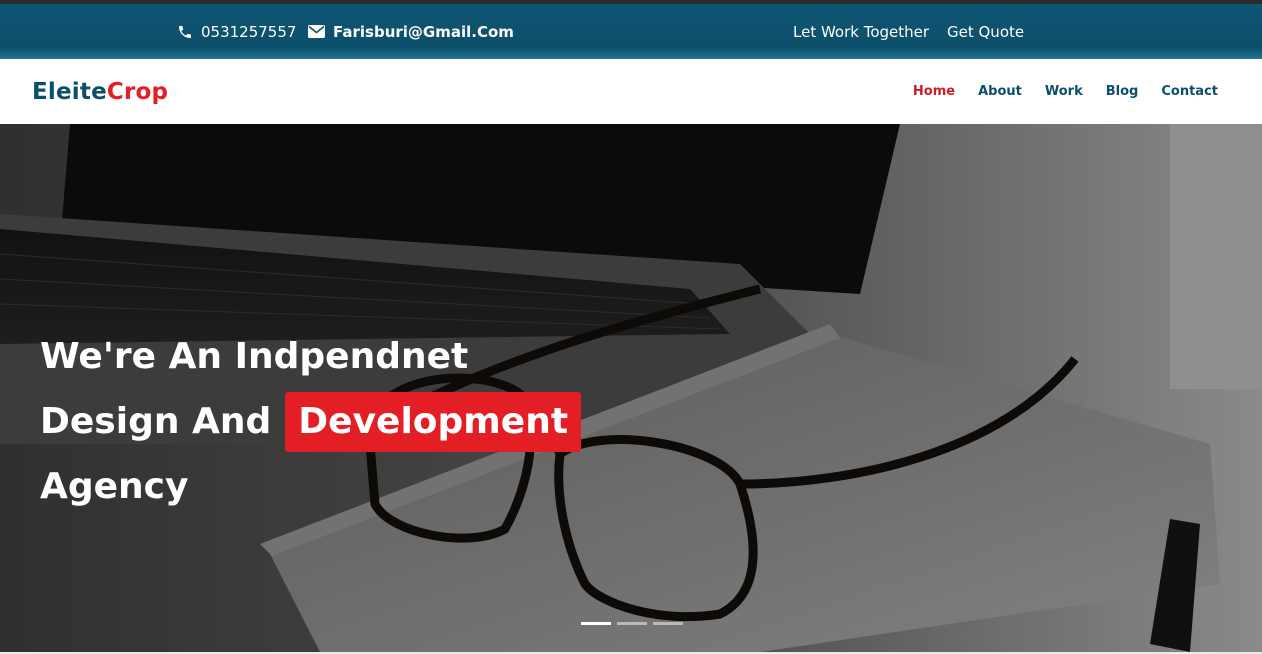  What do you see at coordinates (156, 421) in the screenshot?
I see `headline-text-2: Design And` at bounding box center [156, 421].